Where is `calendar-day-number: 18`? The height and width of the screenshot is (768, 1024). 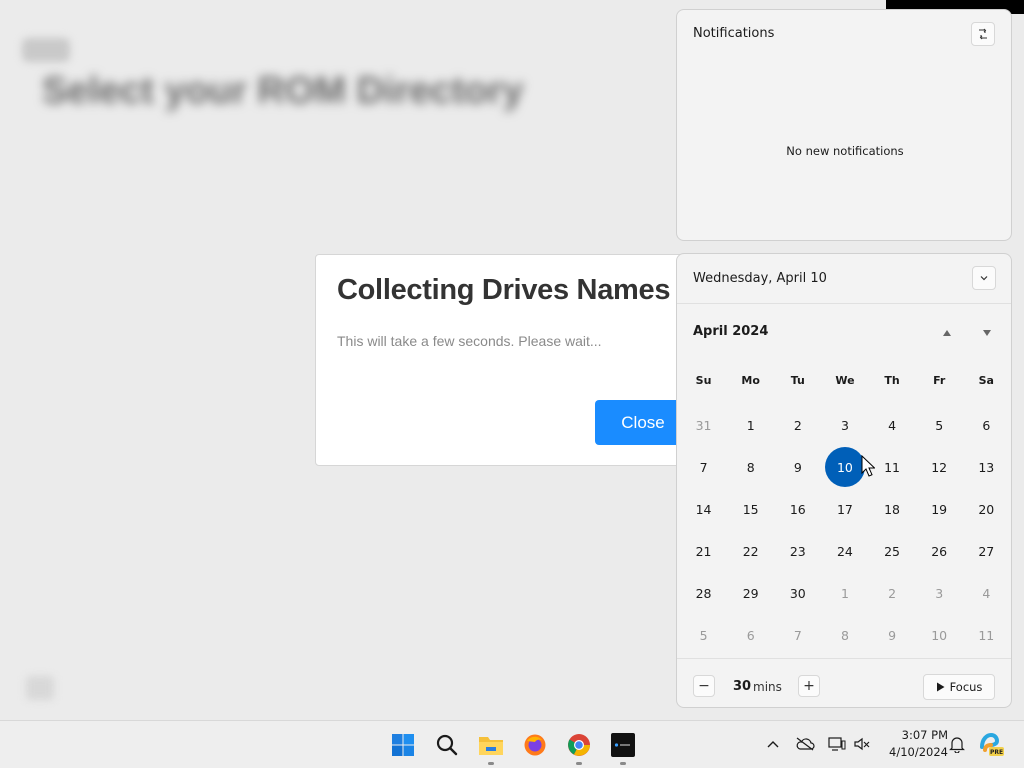 calendar-day-number: 18 is located at coordinates (892, 509).